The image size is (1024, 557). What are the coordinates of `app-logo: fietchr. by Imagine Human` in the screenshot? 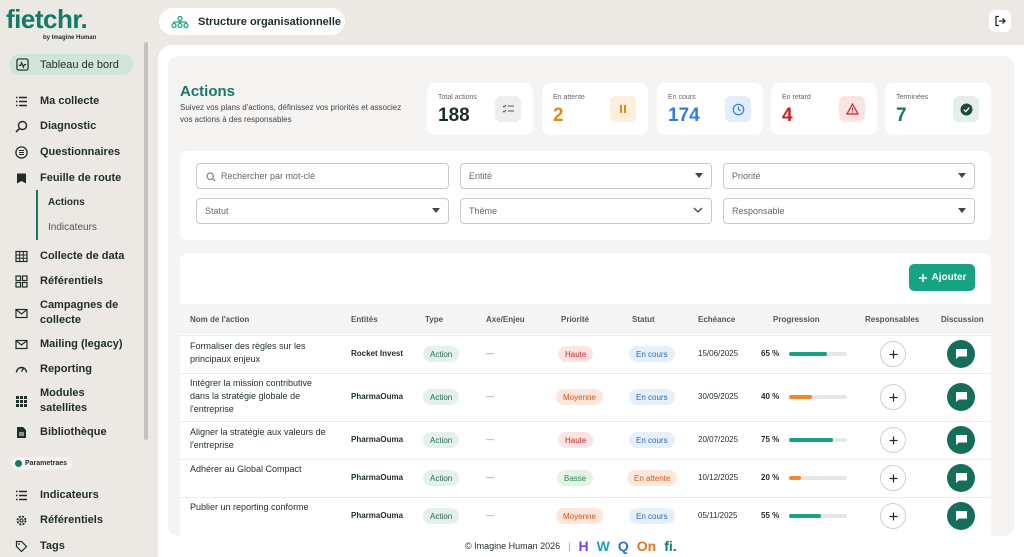 It's located at (51, 23).